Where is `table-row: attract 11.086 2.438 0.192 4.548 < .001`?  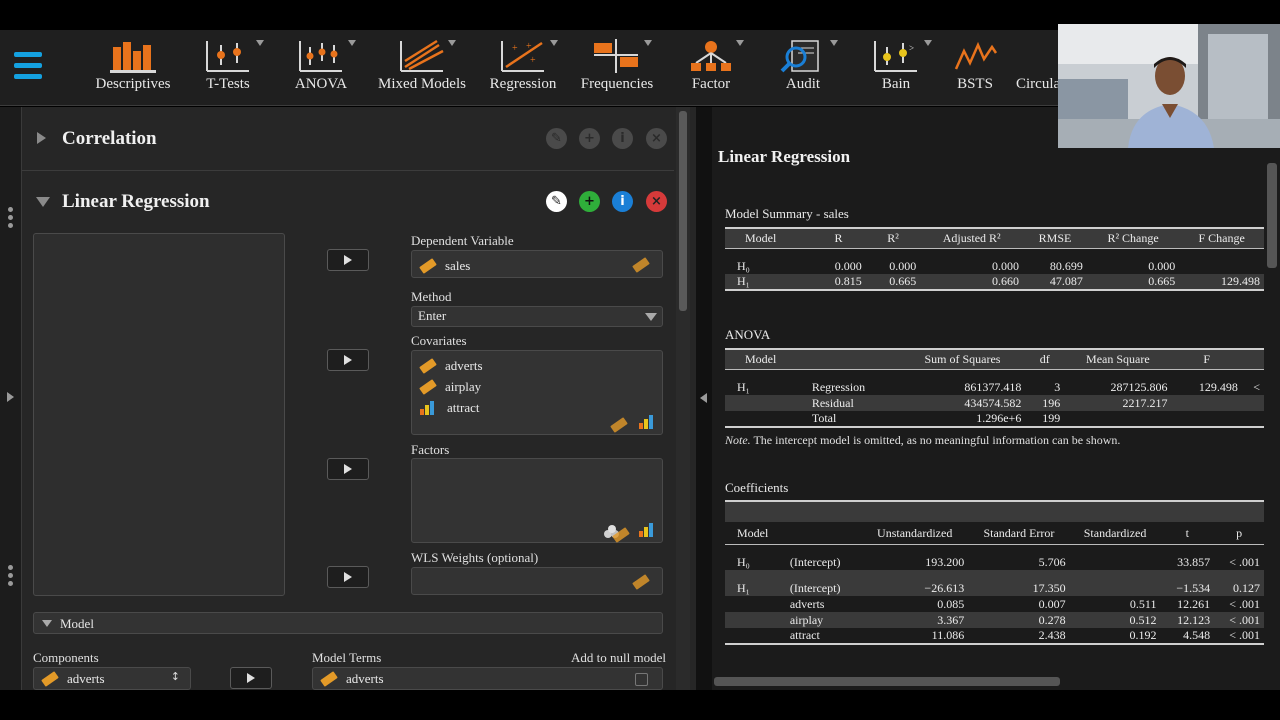 table-row: attract 11.086 2.438 0.192 4.548 < .001 is located at coordinates (994, 636).